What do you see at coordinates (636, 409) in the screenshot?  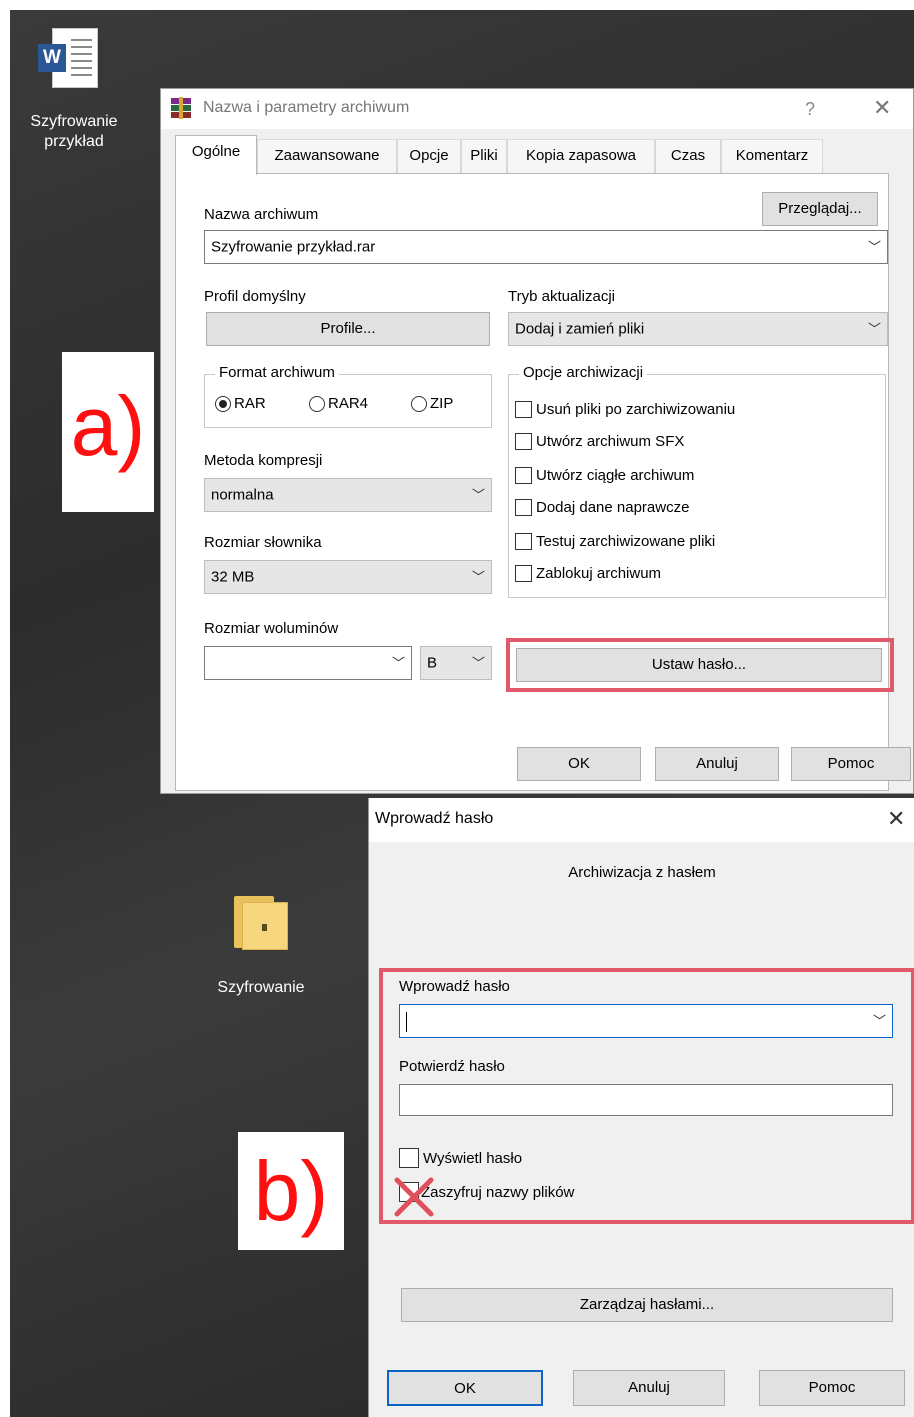 I see `checkbox-label: Usuń pliki po zarchiwizowaniu` at bounding box center [636, 409].